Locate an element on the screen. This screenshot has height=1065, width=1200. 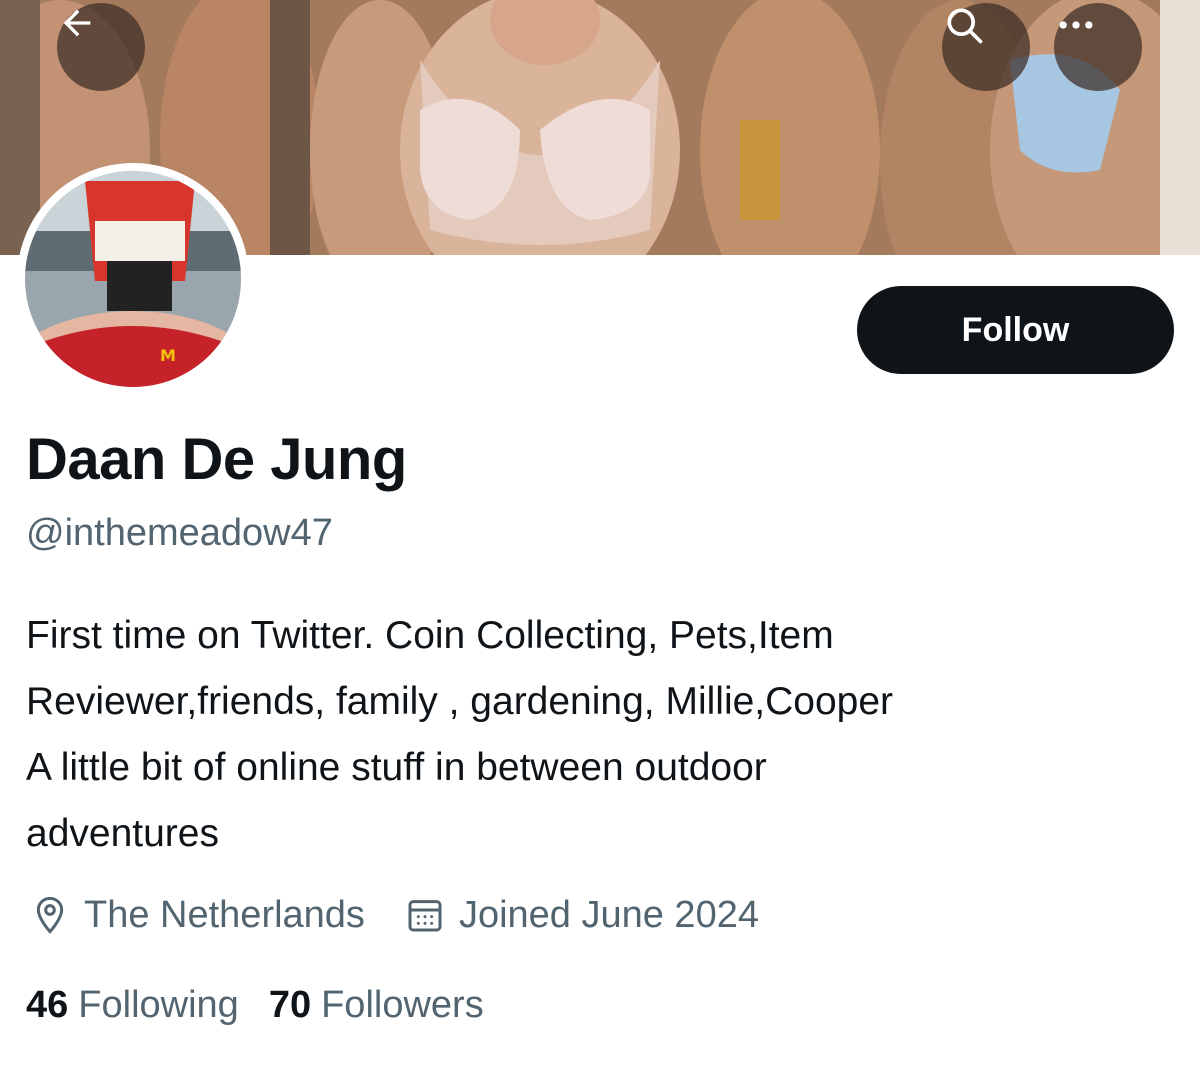
more-button is located at coordinates (1098, 47).